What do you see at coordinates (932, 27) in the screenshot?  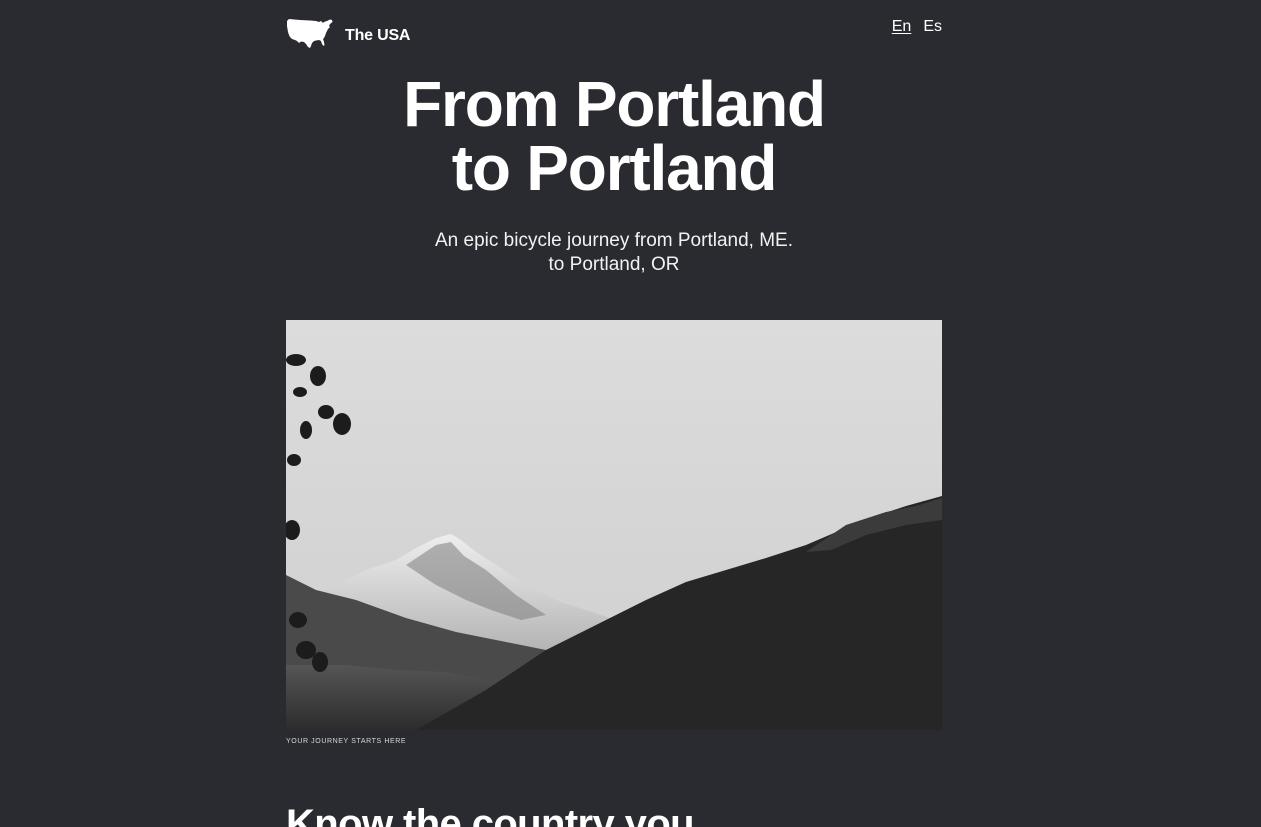 I see `language-es-link: Es` at bounding box center [932, 27].